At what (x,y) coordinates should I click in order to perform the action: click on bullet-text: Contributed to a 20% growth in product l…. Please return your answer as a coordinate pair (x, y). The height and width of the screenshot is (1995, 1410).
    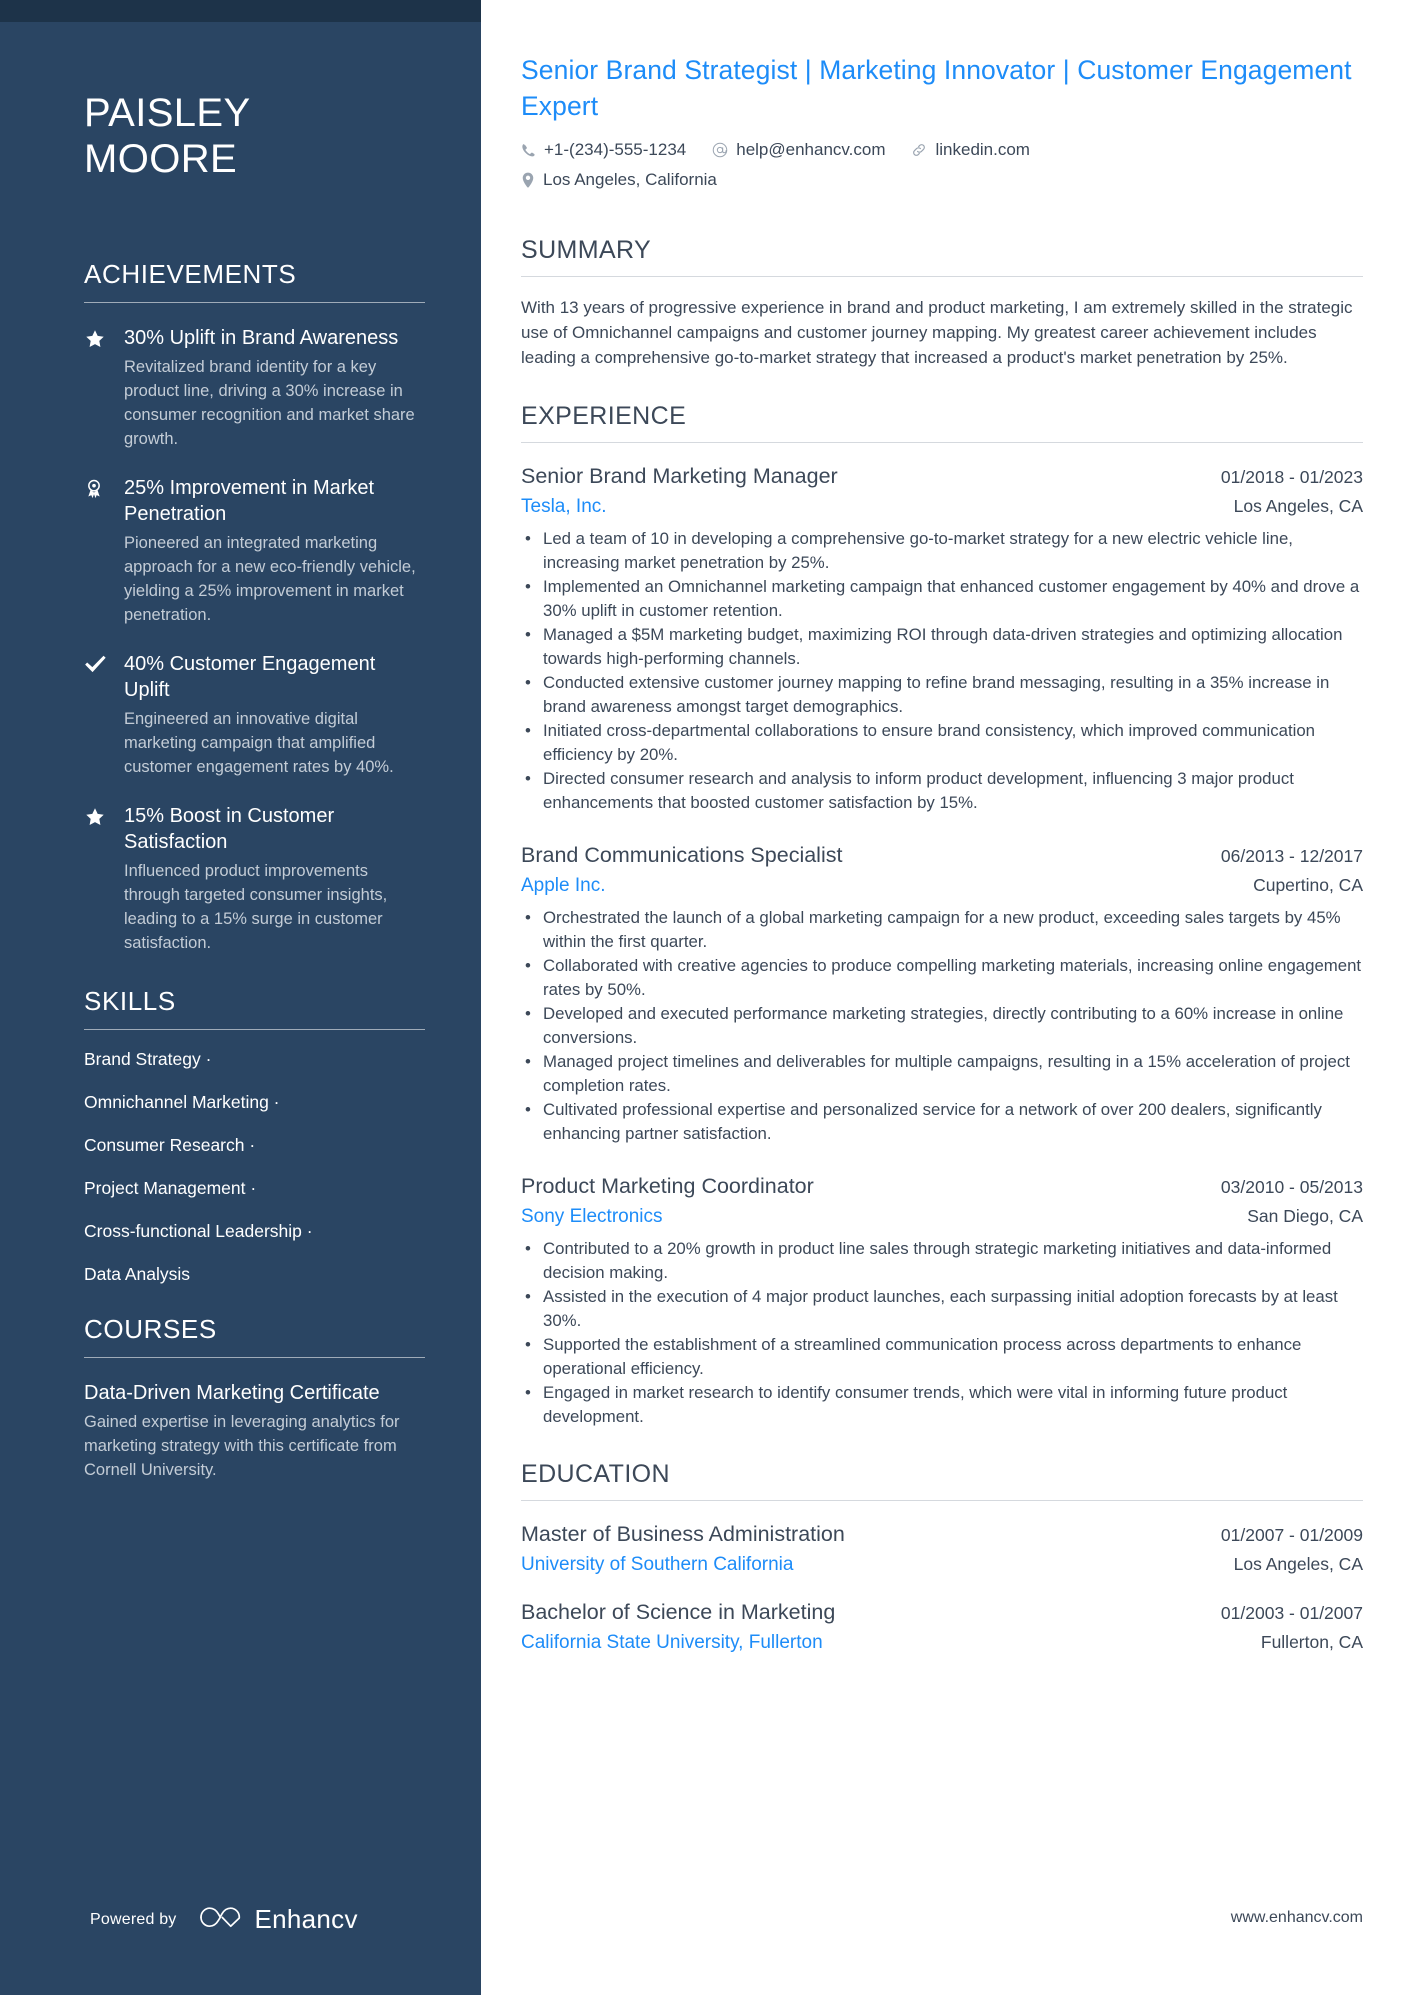
    Looking at the image, I should click on (937, 1260).